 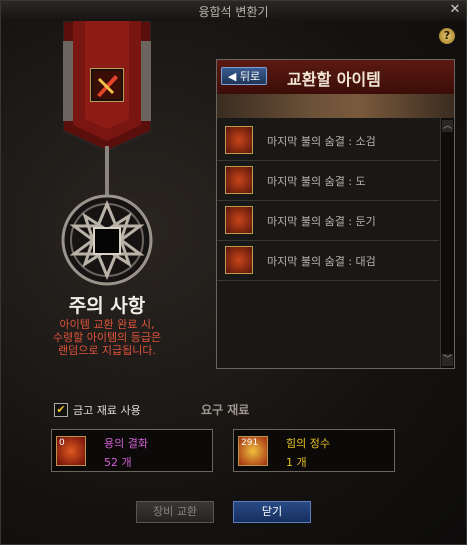 I want to click on close-button: 닫기, so click(x=272, y=512).